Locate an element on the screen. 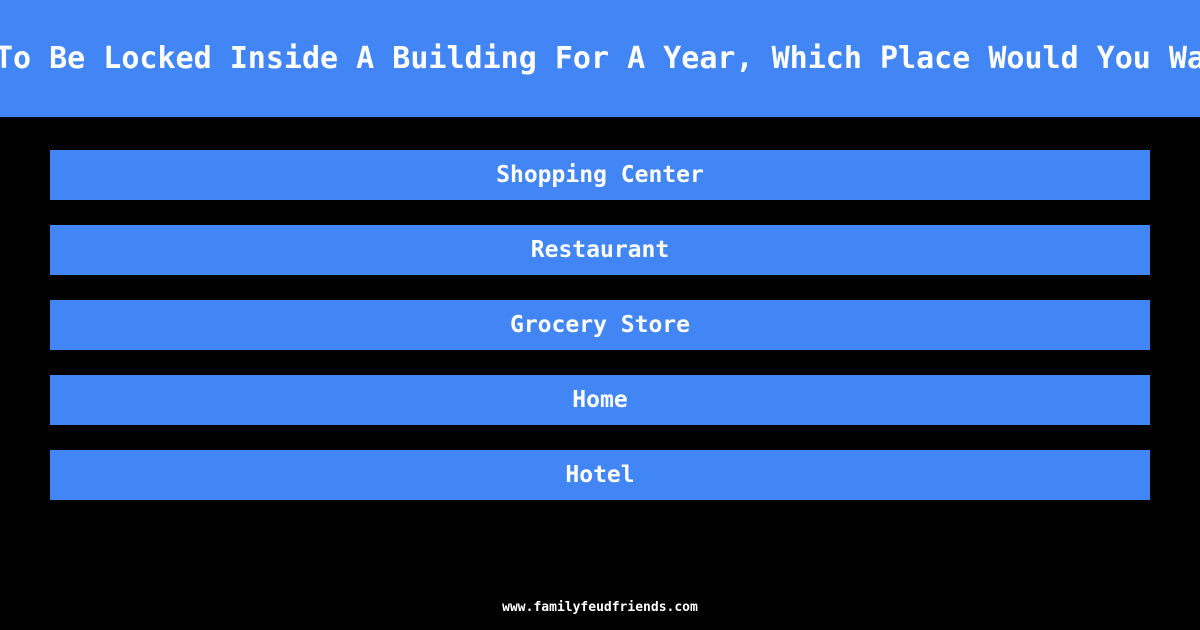 Image resolution: width=1200 pixels, height=630 pixels. answer-label: Hotel is located at coordinates (600, 475).